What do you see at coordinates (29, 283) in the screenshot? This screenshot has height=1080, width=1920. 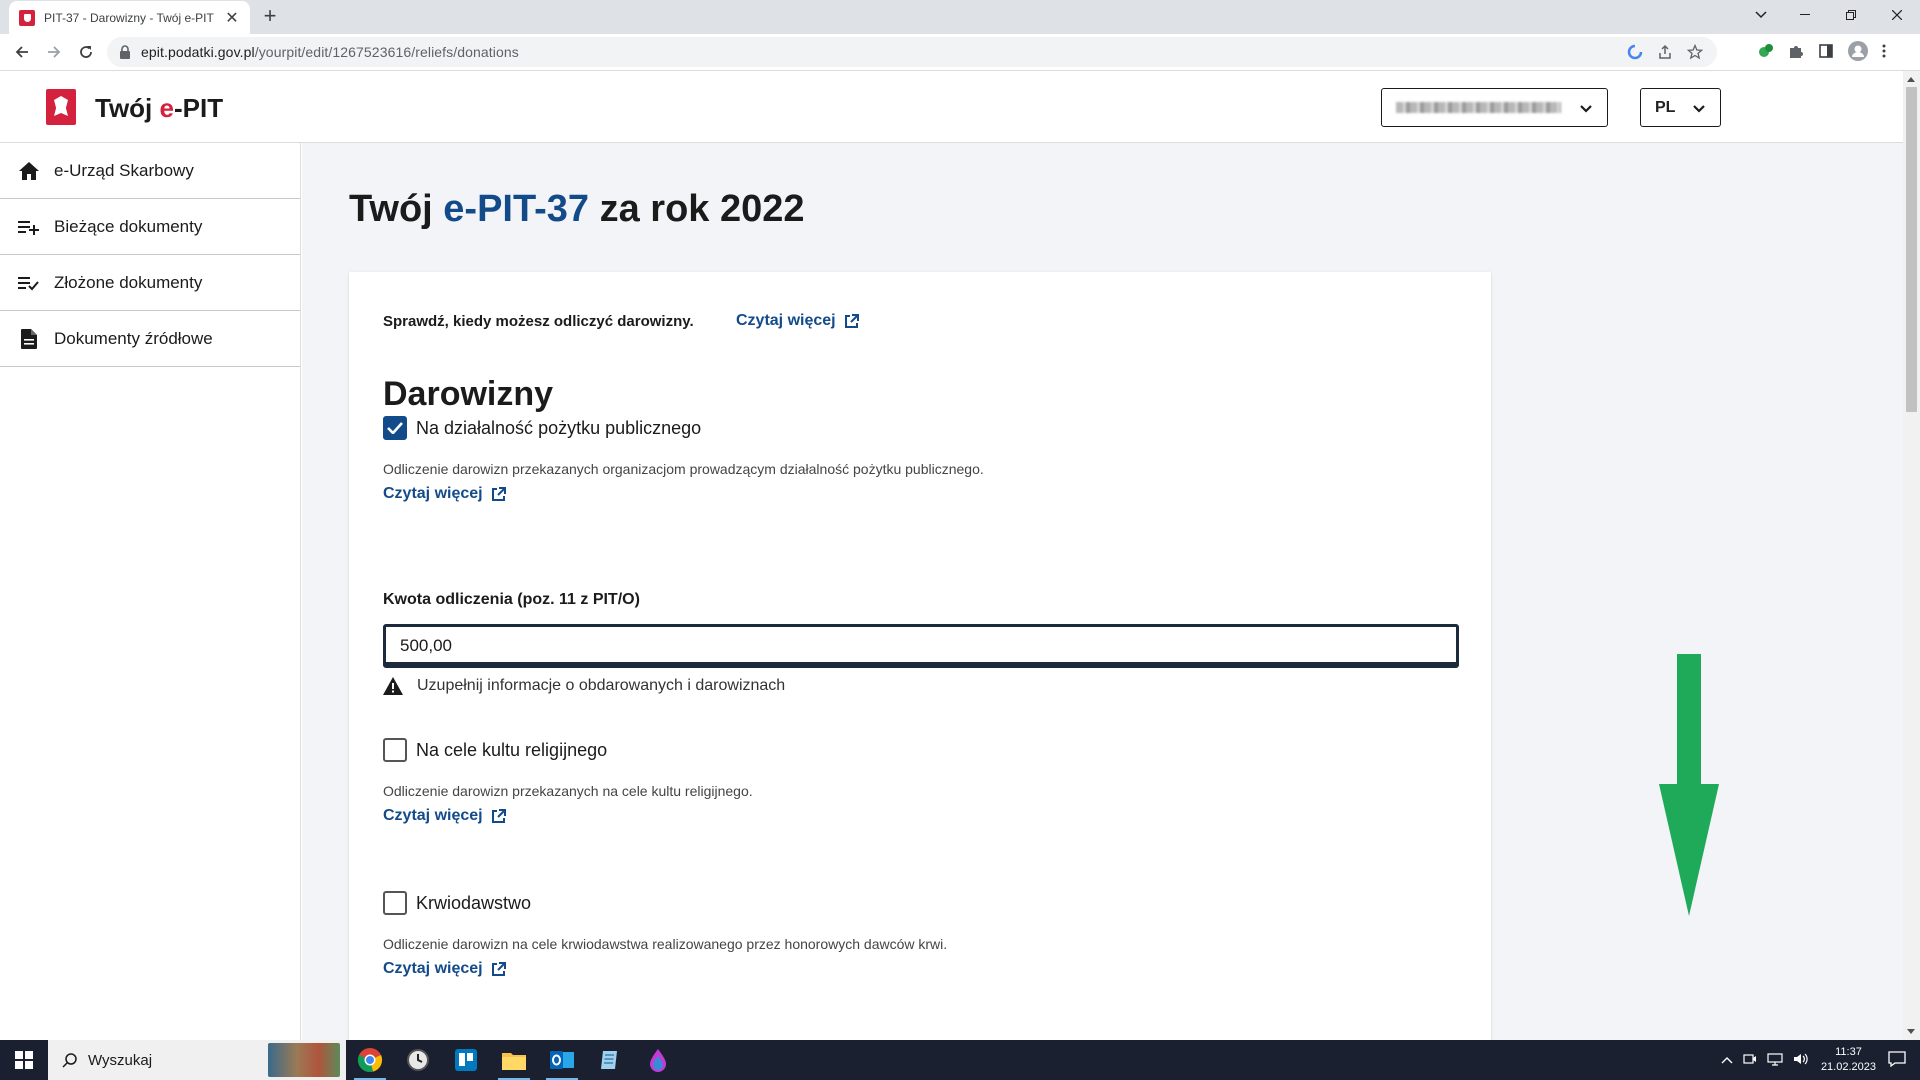 I see `playlist-check-icon` at bounding box center [29, 283].